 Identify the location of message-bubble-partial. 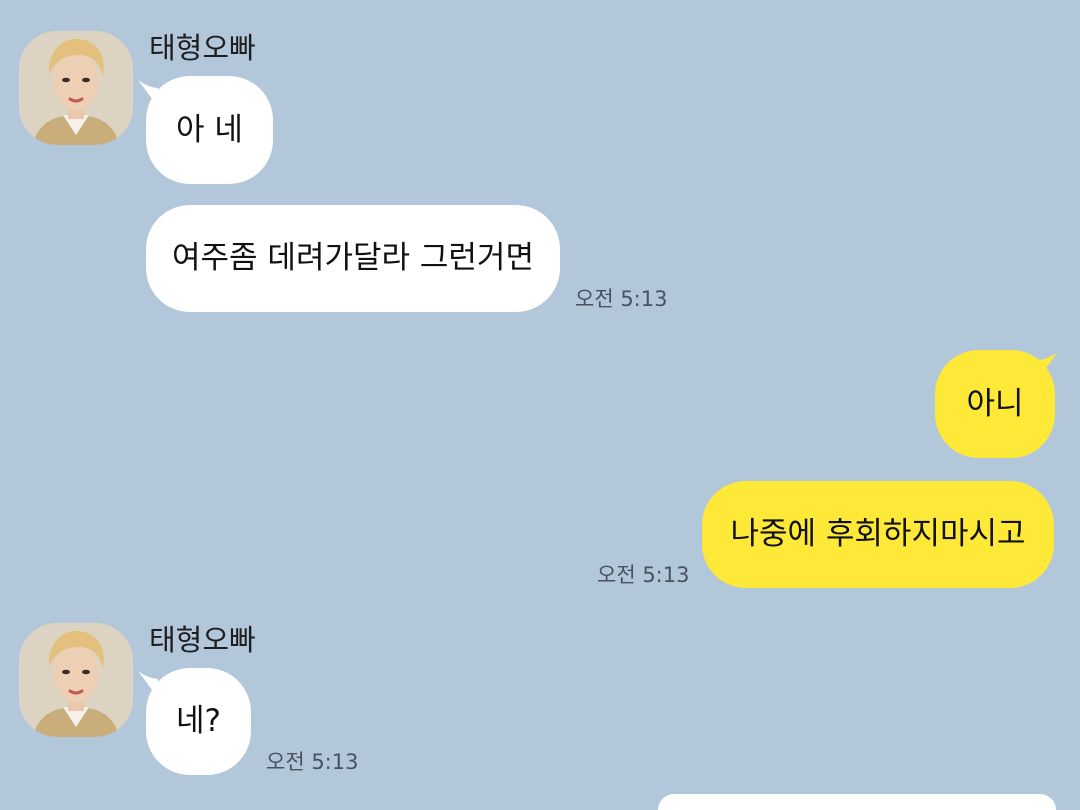
(857, 802).